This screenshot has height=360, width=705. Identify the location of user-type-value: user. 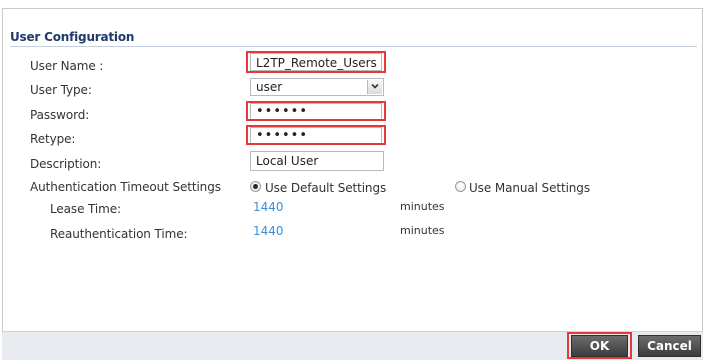
(269, 87).